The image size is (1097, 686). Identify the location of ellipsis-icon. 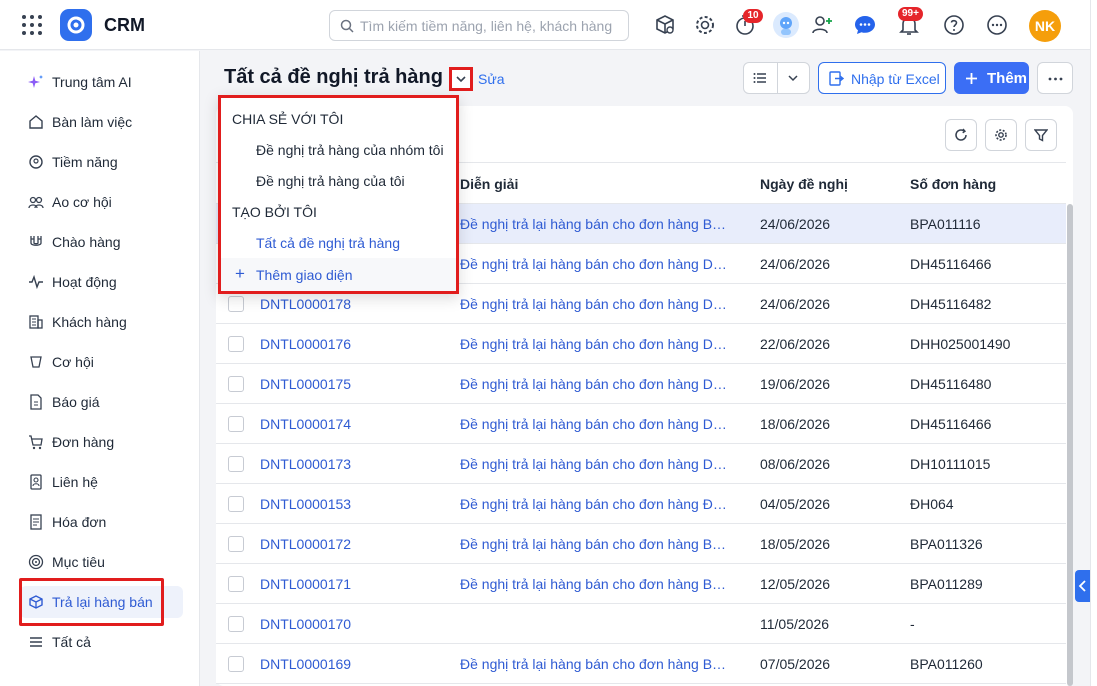
(1055, 79).